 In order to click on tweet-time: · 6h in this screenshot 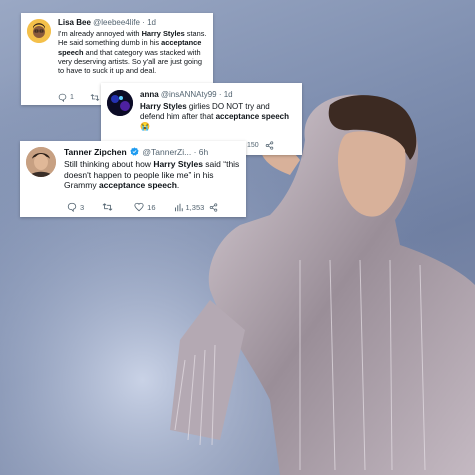, I will do `click(201, 152)`.